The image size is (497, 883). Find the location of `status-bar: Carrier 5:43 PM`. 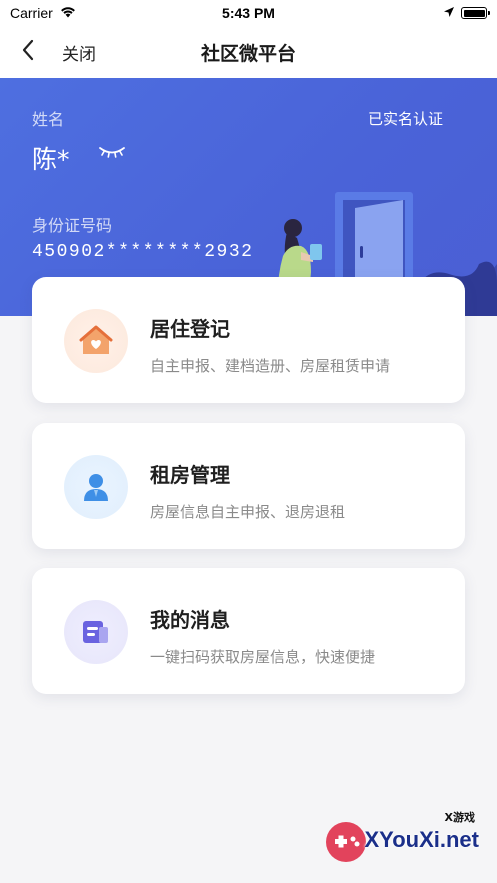

status-bar: Carrier 5:43 PM is located at coordinates (248, 13).